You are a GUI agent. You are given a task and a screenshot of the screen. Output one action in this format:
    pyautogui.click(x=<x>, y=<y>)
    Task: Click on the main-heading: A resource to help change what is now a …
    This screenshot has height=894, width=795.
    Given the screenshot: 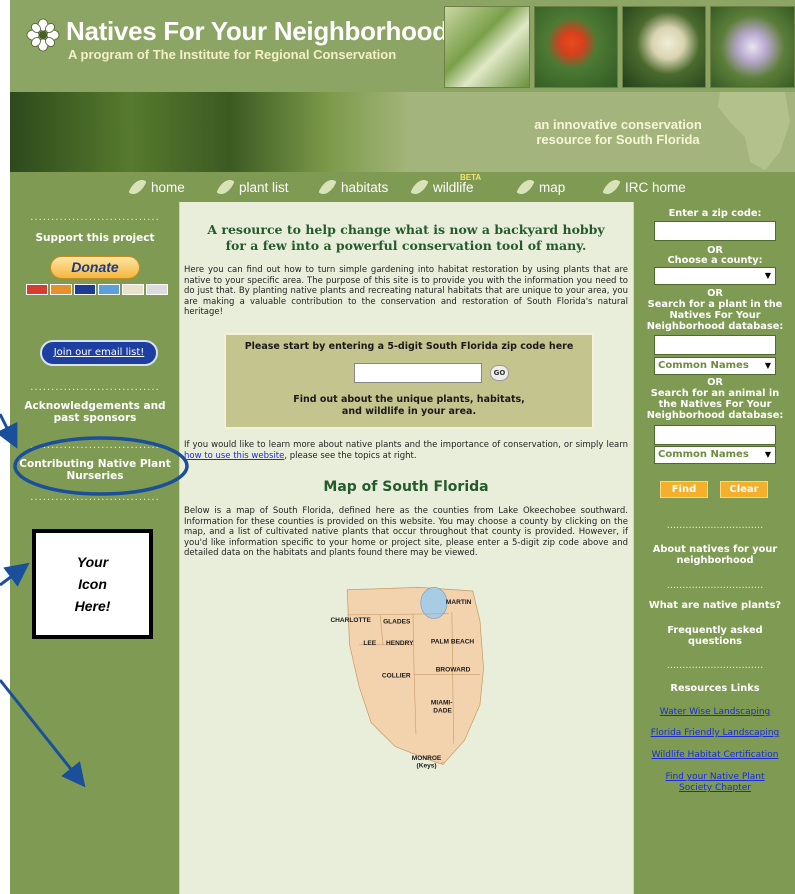 What is the action you would take?
    pyautogui.click(x=406, y=238)
    